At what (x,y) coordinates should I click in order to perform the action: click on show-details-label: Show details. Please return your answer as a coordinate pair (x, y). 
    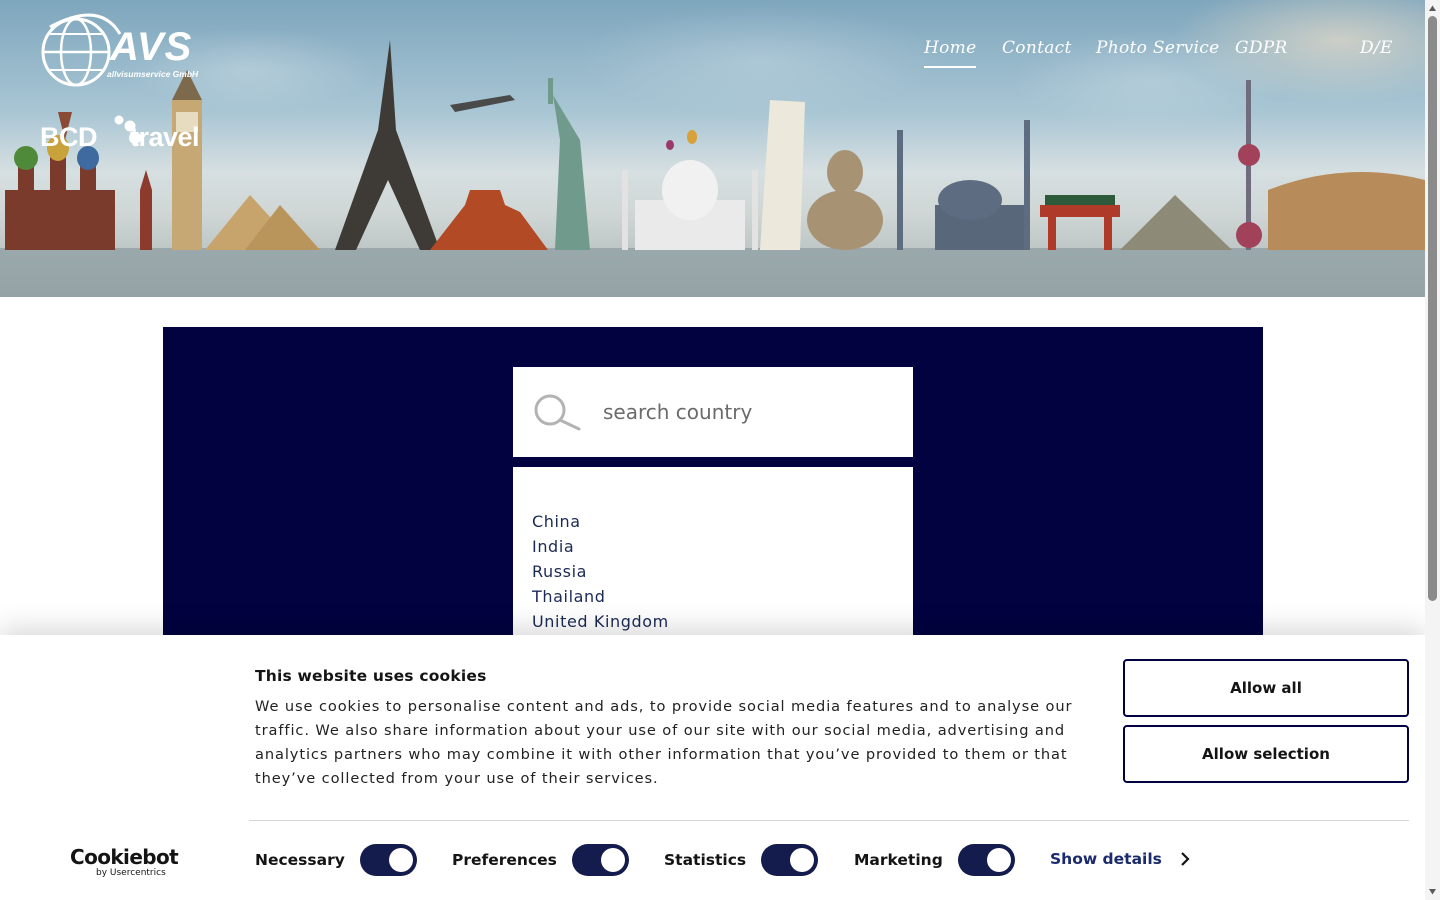
    Looking at the image, I should click on (1106, 859).